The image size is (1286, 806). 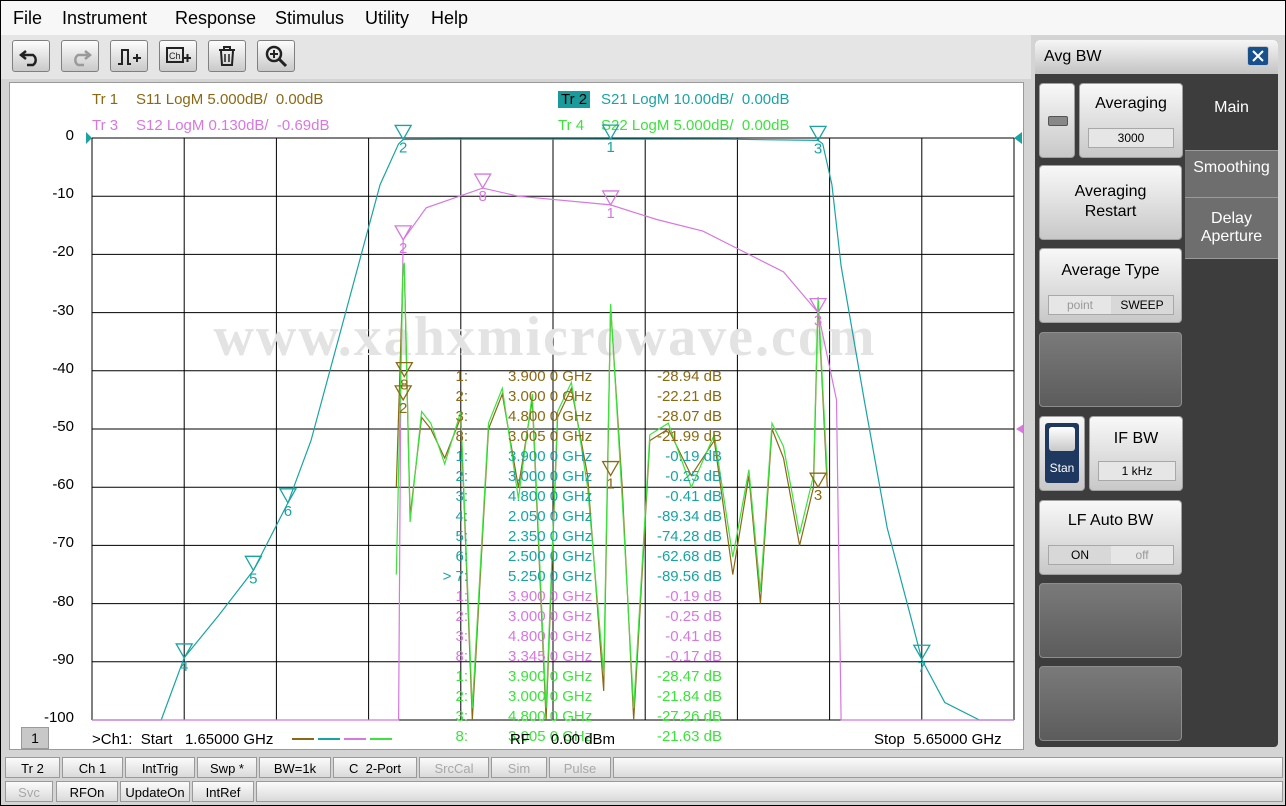 What do you see at coordinates (1231, 116) in the screenshot?
I see `tab-main: Main` at bounding box center [1231, 116].